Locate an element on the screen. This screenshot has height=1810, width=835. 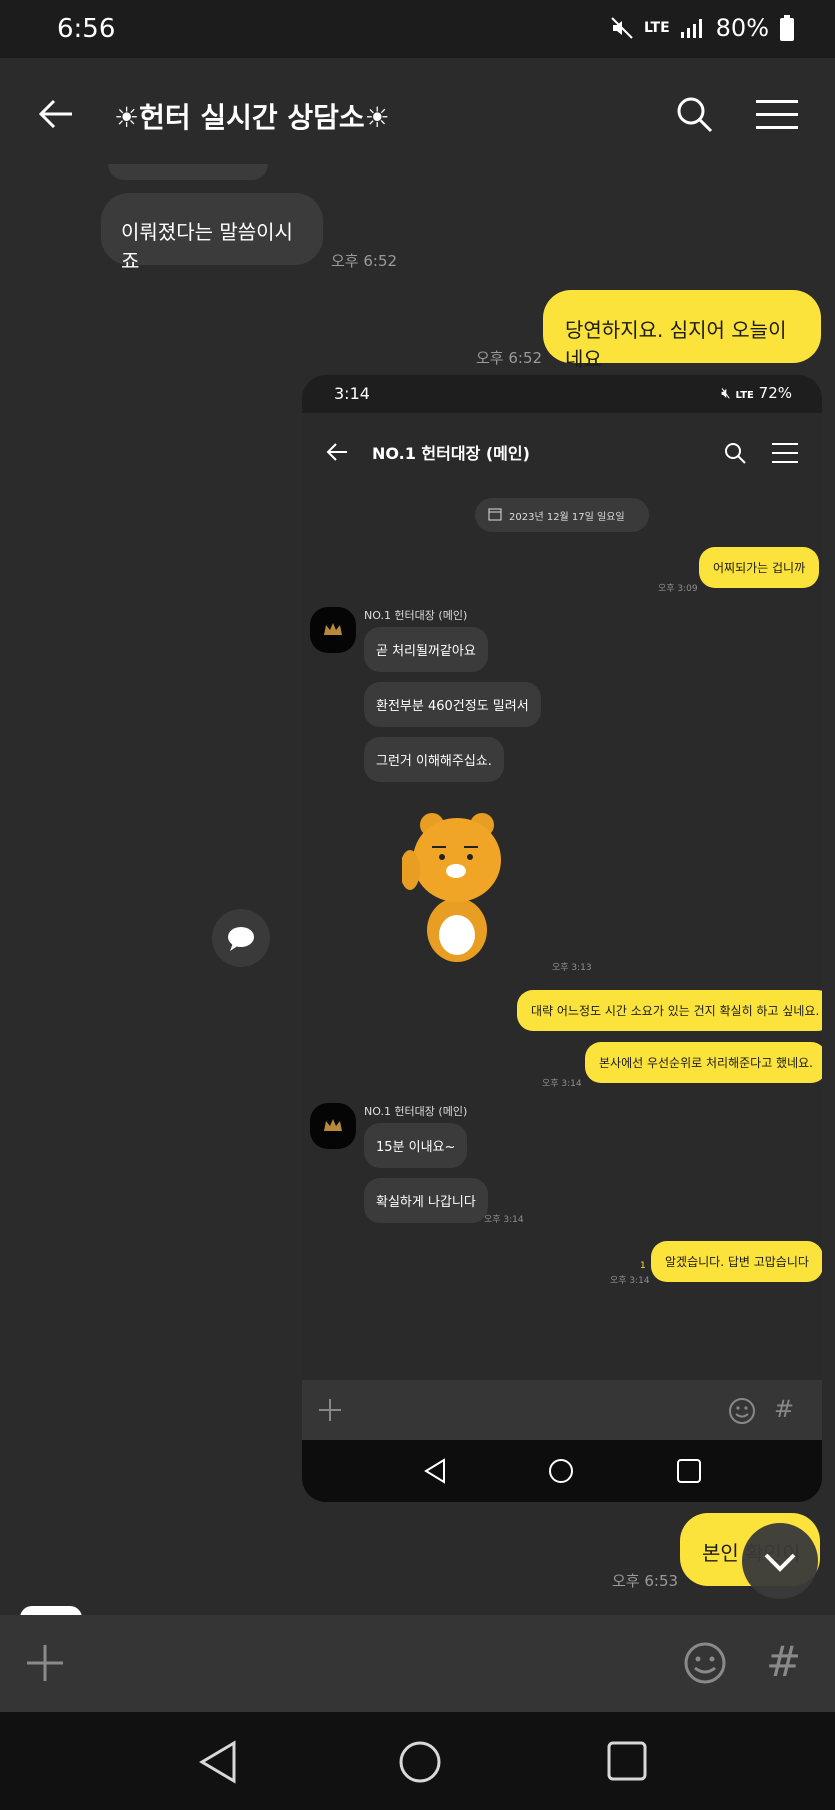
mute-icon is located at coordinates (622, 28).